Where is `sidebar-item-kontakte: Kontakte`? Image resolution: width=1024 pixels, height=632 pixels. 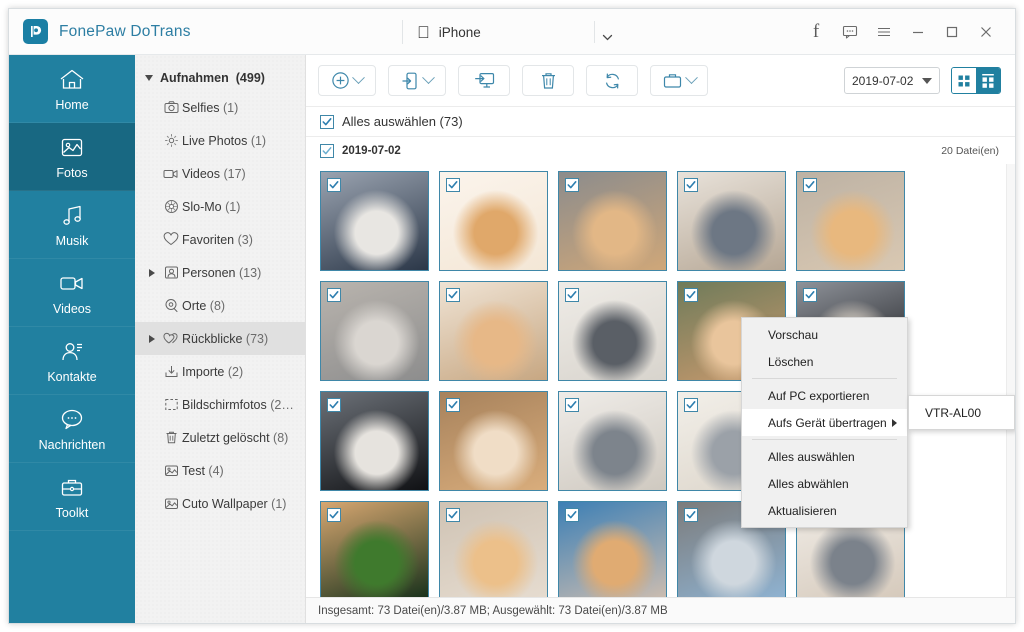
sidebar-item-kontakte: Kontakte is located at coordinates (72, 361).